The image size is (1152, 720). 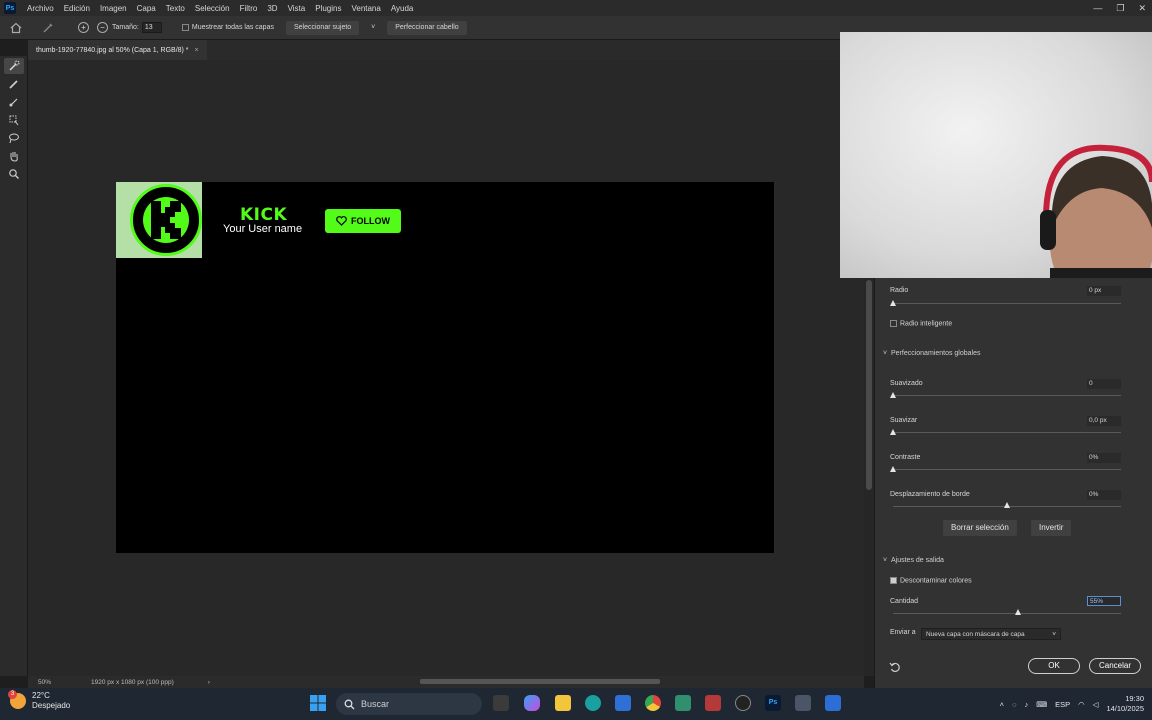 I want to click on spreadsheet-app-icon, so click(x=683, y=703).